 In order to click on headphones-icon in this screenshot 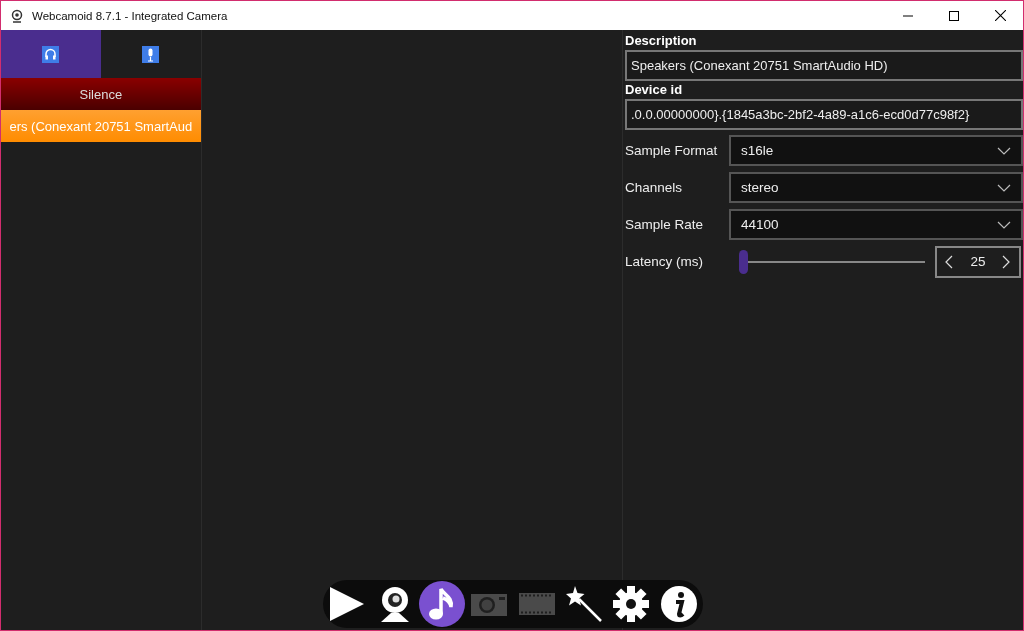, I will do `click(51, 54)`.